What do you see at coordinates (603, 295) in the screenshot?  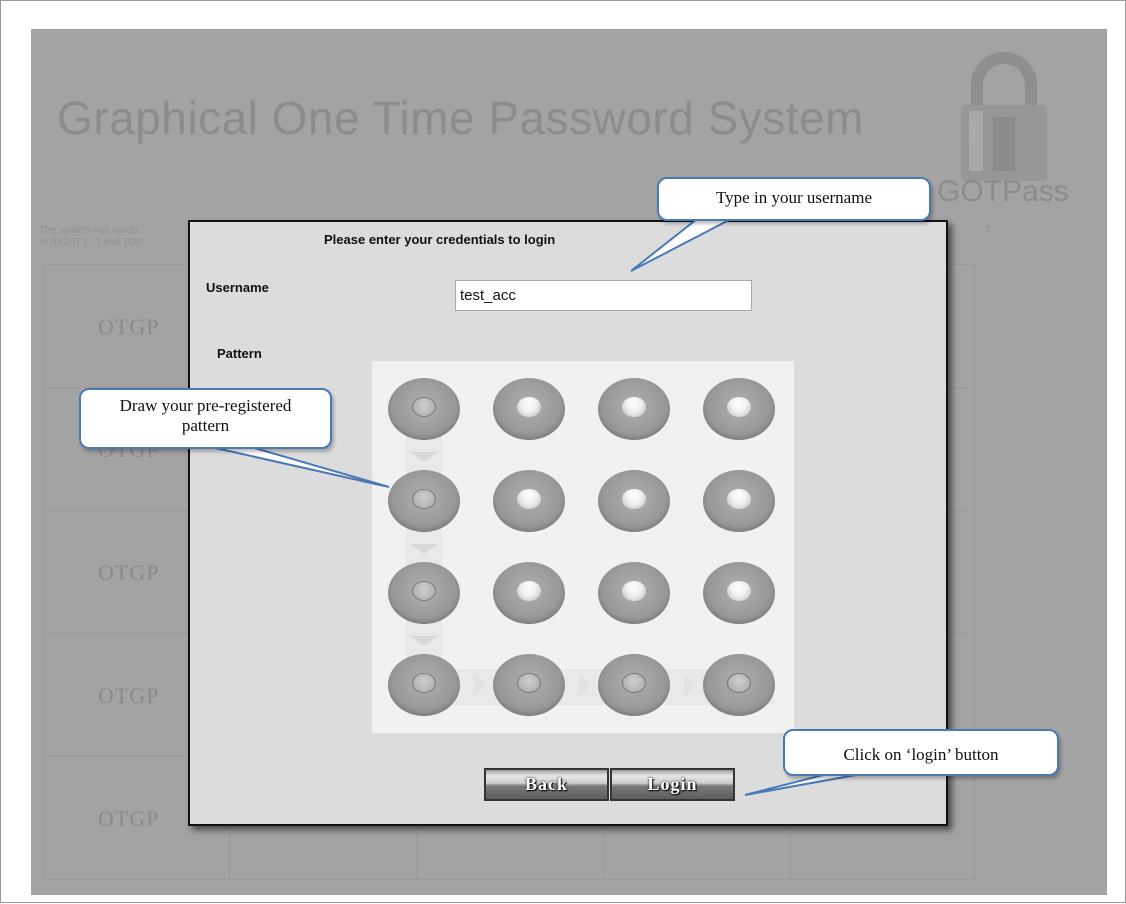 I see `username-input` at bounding box center [603, 295].